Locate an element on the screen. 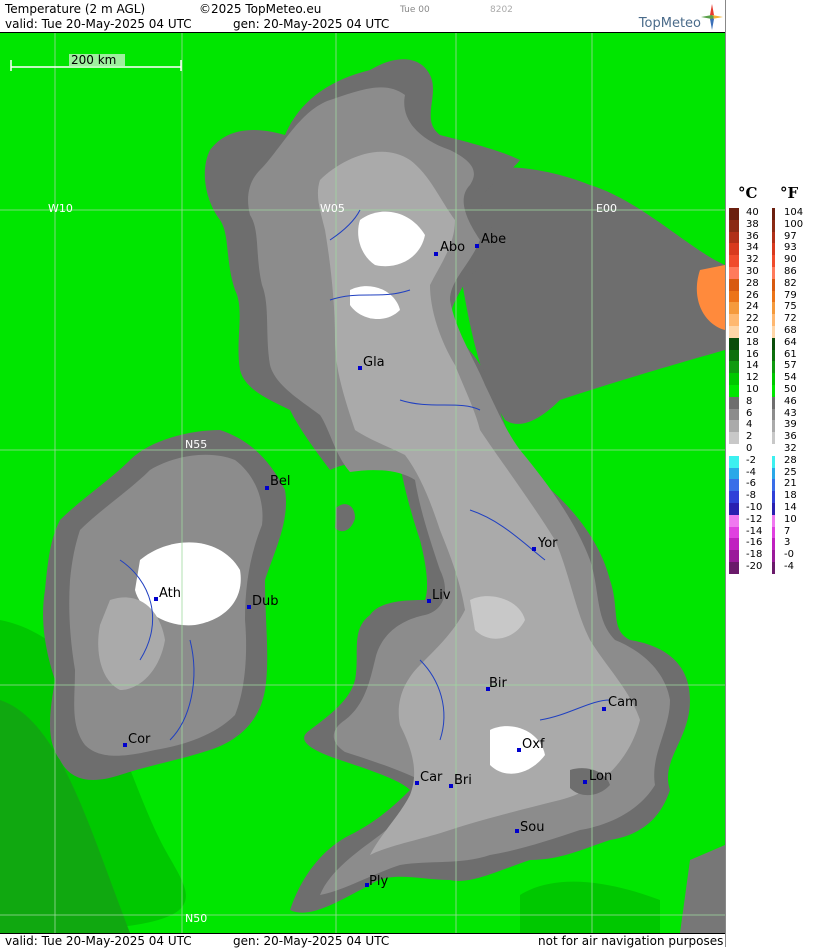 The height and width of the screenshot is (948, 816). grid-label-w10: W10 is located at coordinates (60, 208).